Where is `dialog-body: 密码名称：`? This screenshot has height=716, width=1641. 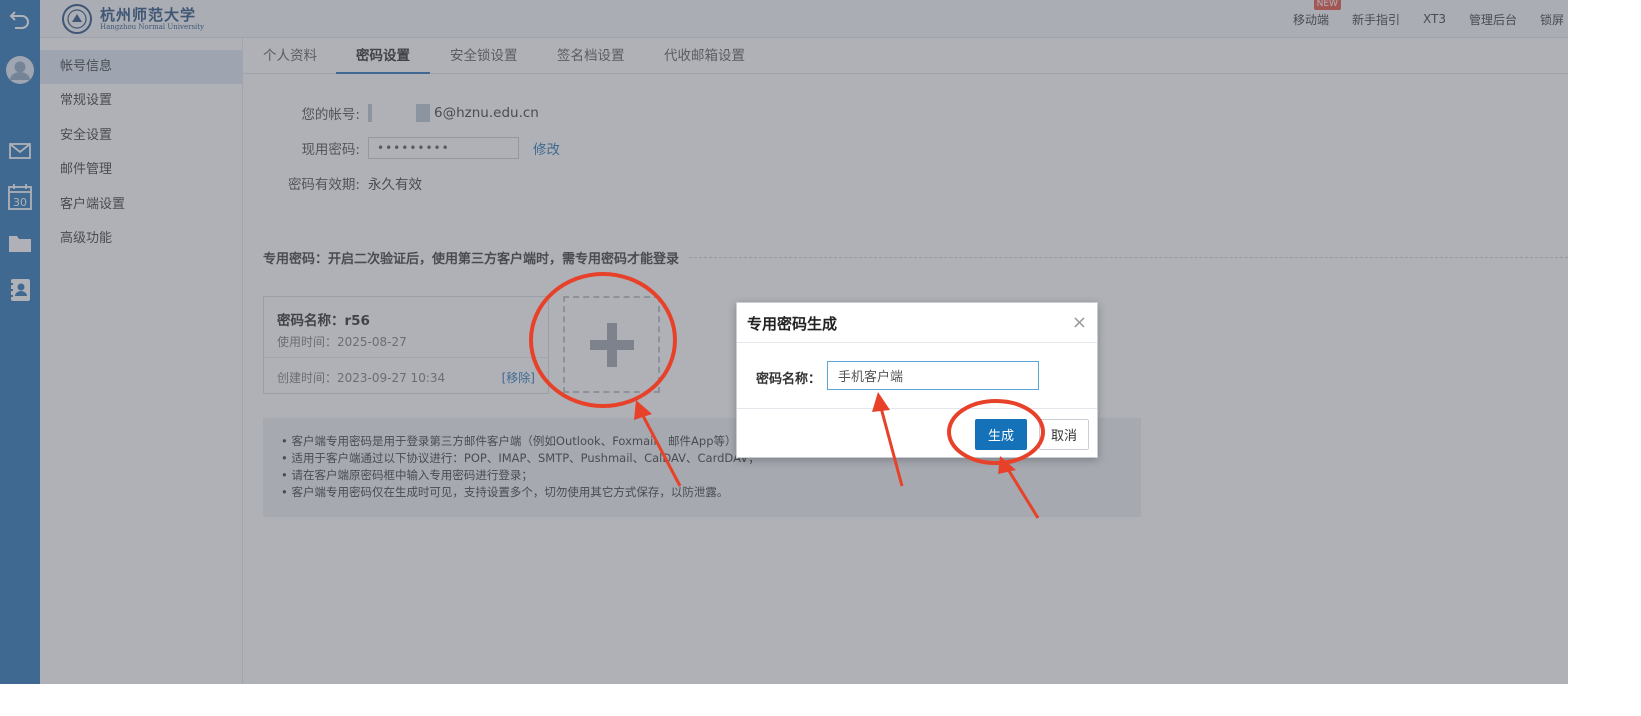
dialog-body: 密码名称： is located at coordinates (917, 376).